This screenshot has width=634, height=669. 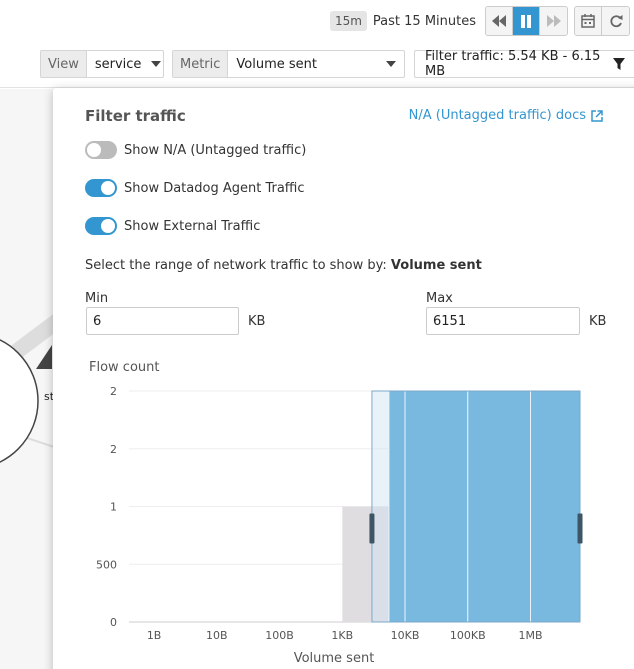 I want to click on calendar-icon, so click(x=588, y=21).